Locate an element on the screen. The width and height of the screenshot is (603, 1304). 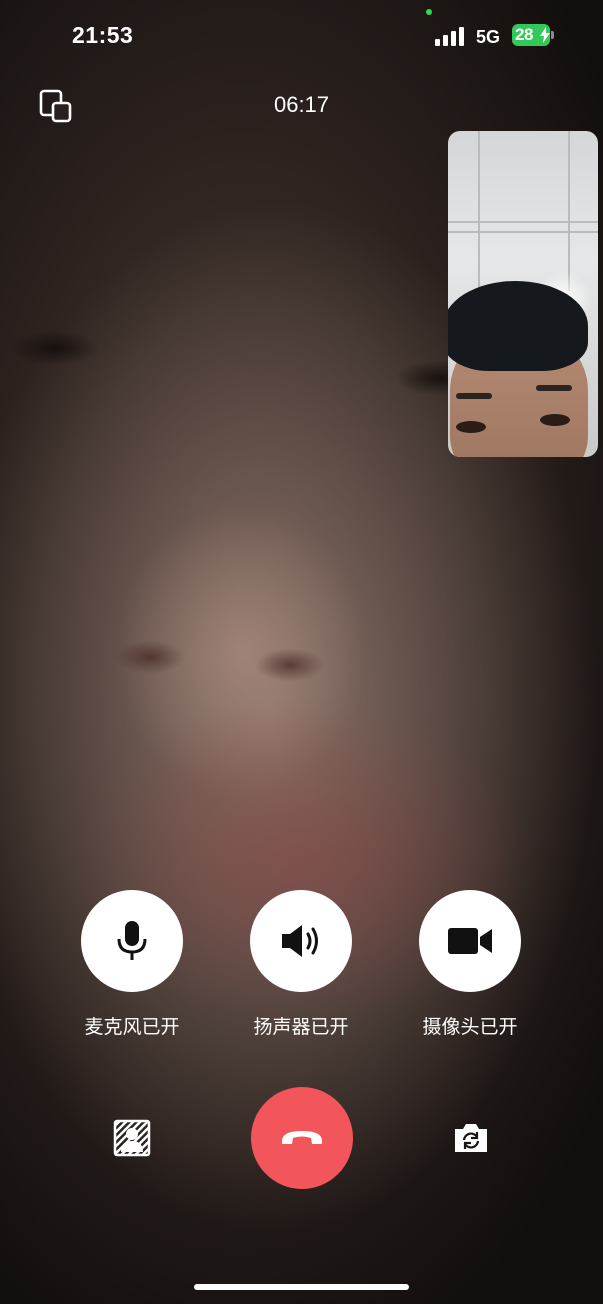
video-camera-icon is located at coordinates (470, 941).